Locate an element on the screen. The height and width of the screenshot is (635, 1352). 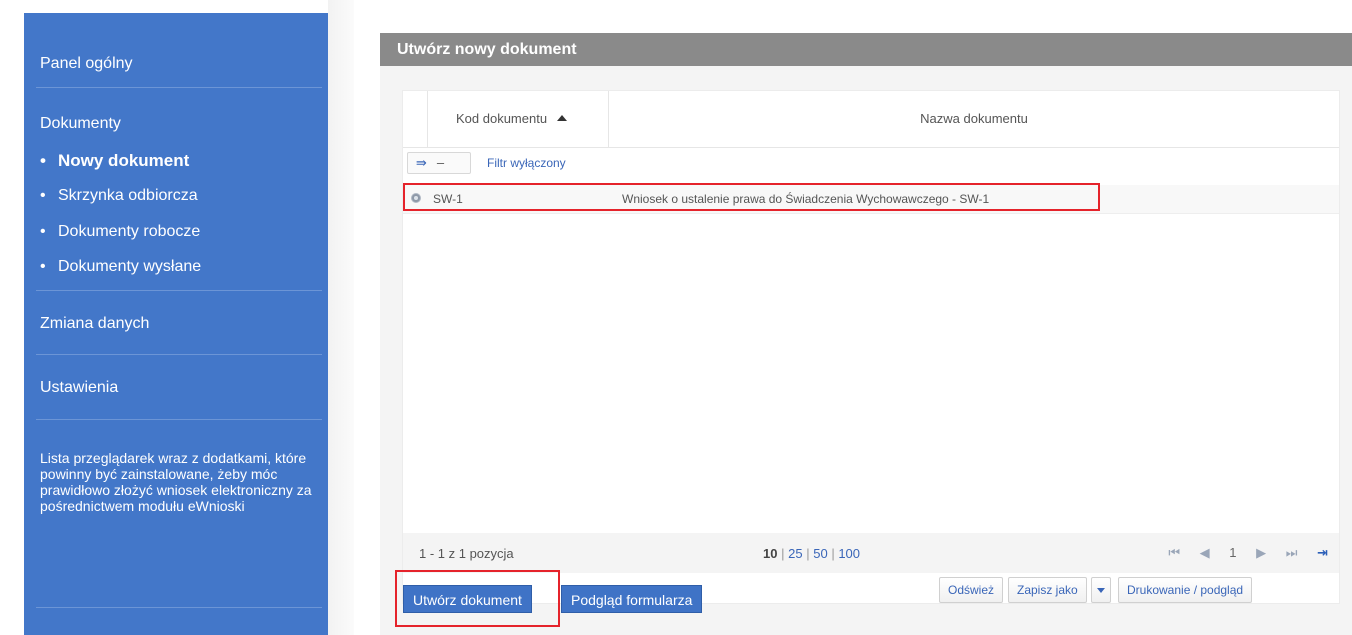
sidebar-item-inbox: • Skrzynka odbiorcza is located at coordinates (119, 196).